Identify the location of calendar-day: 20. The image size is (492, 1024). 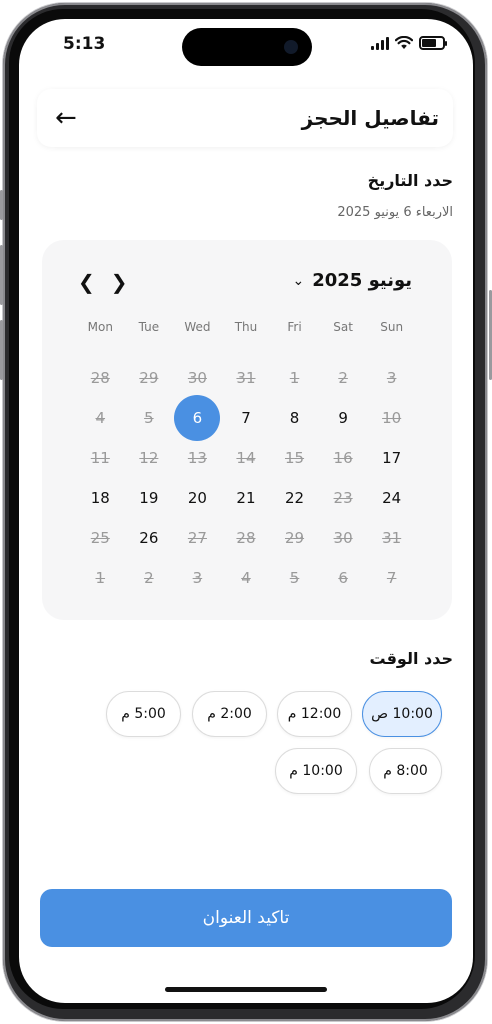
(197, 498).